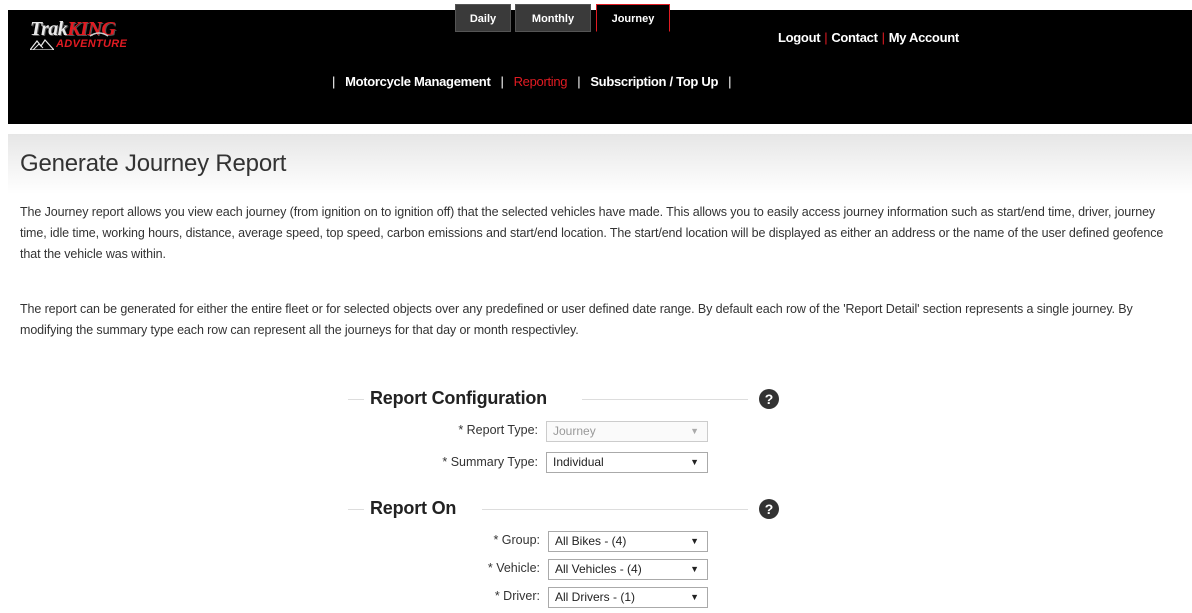 This screenshot has height=613, width=1192. I want to click on form-row-group: * Group:, so click(420, 541).